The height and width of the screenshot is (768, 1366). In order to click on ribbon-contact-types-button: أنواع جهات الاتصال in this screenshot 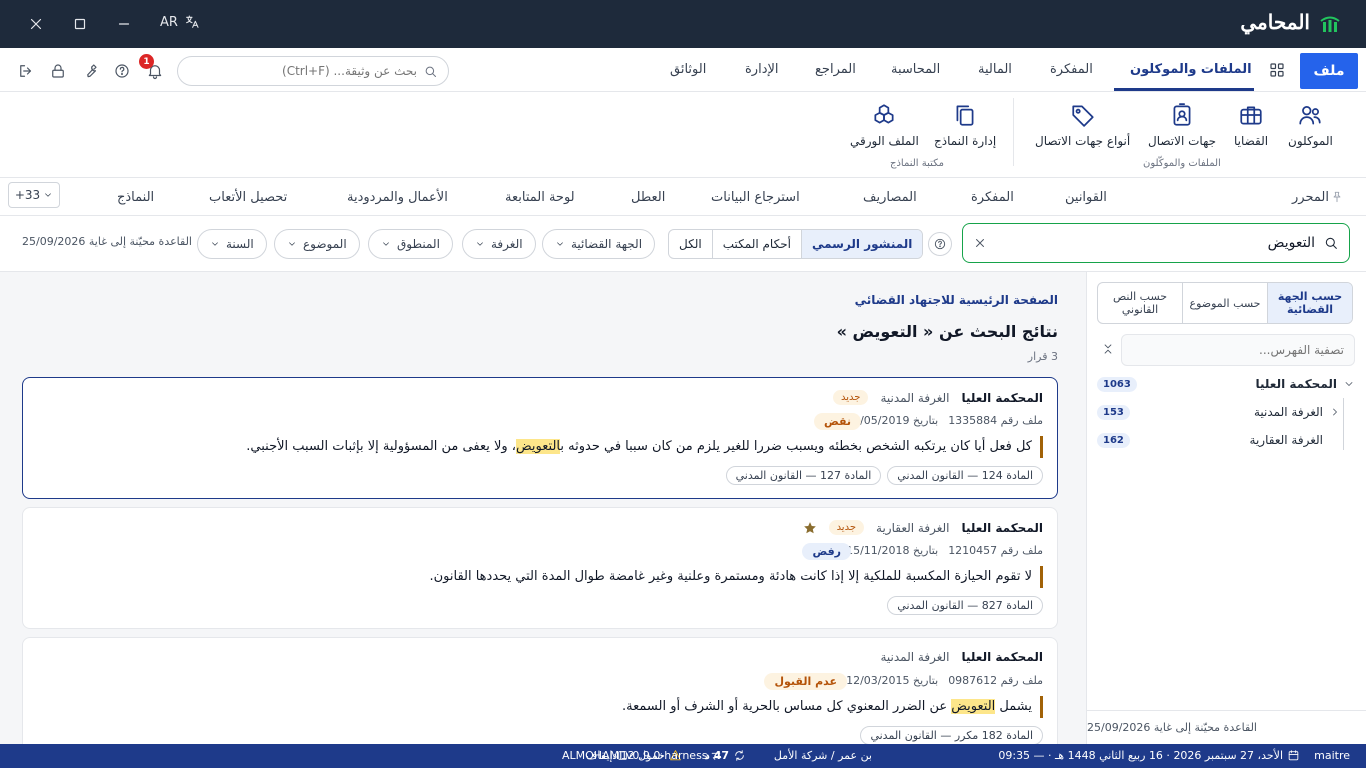, I will do `click(1082, 125)`.